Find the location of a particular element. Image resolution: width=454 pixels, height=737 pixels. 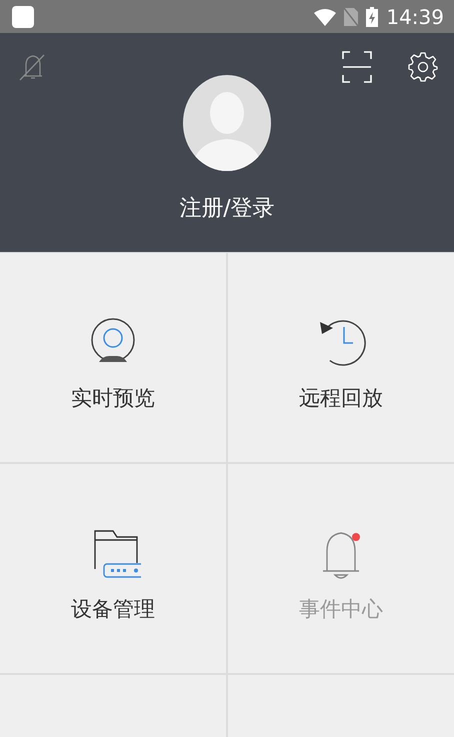

tile-label: 设备管理 is located at coordinates (113, 609).